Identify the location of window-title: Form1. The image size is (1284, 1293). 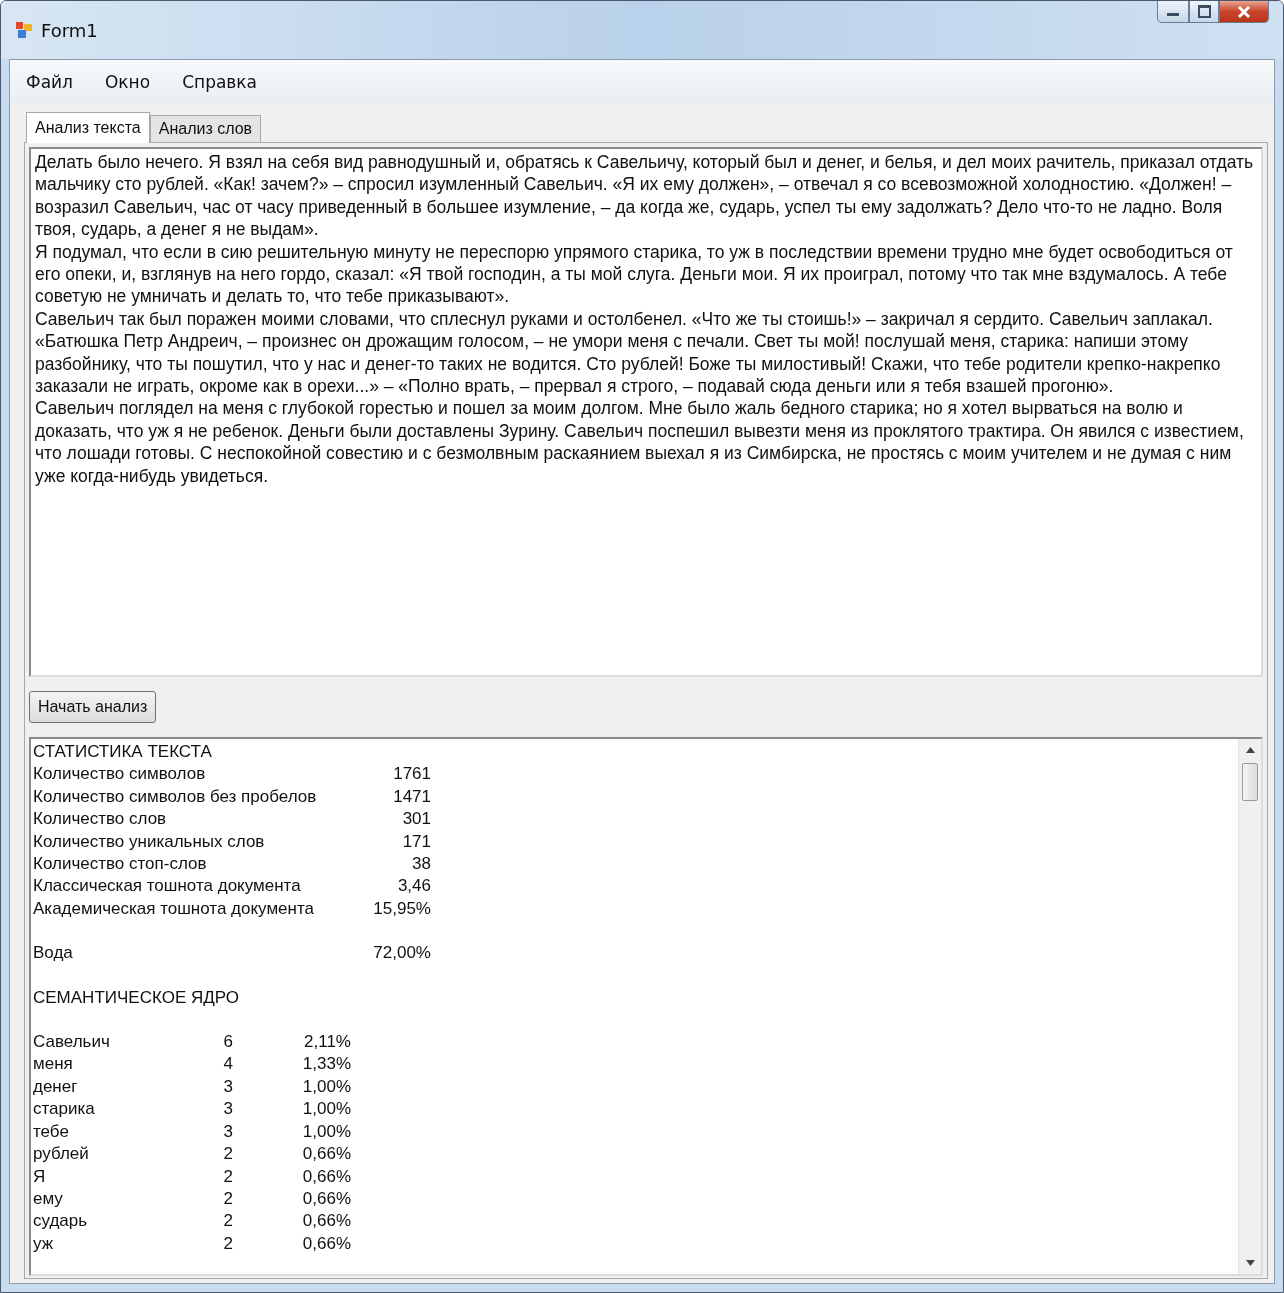
(69, 30).